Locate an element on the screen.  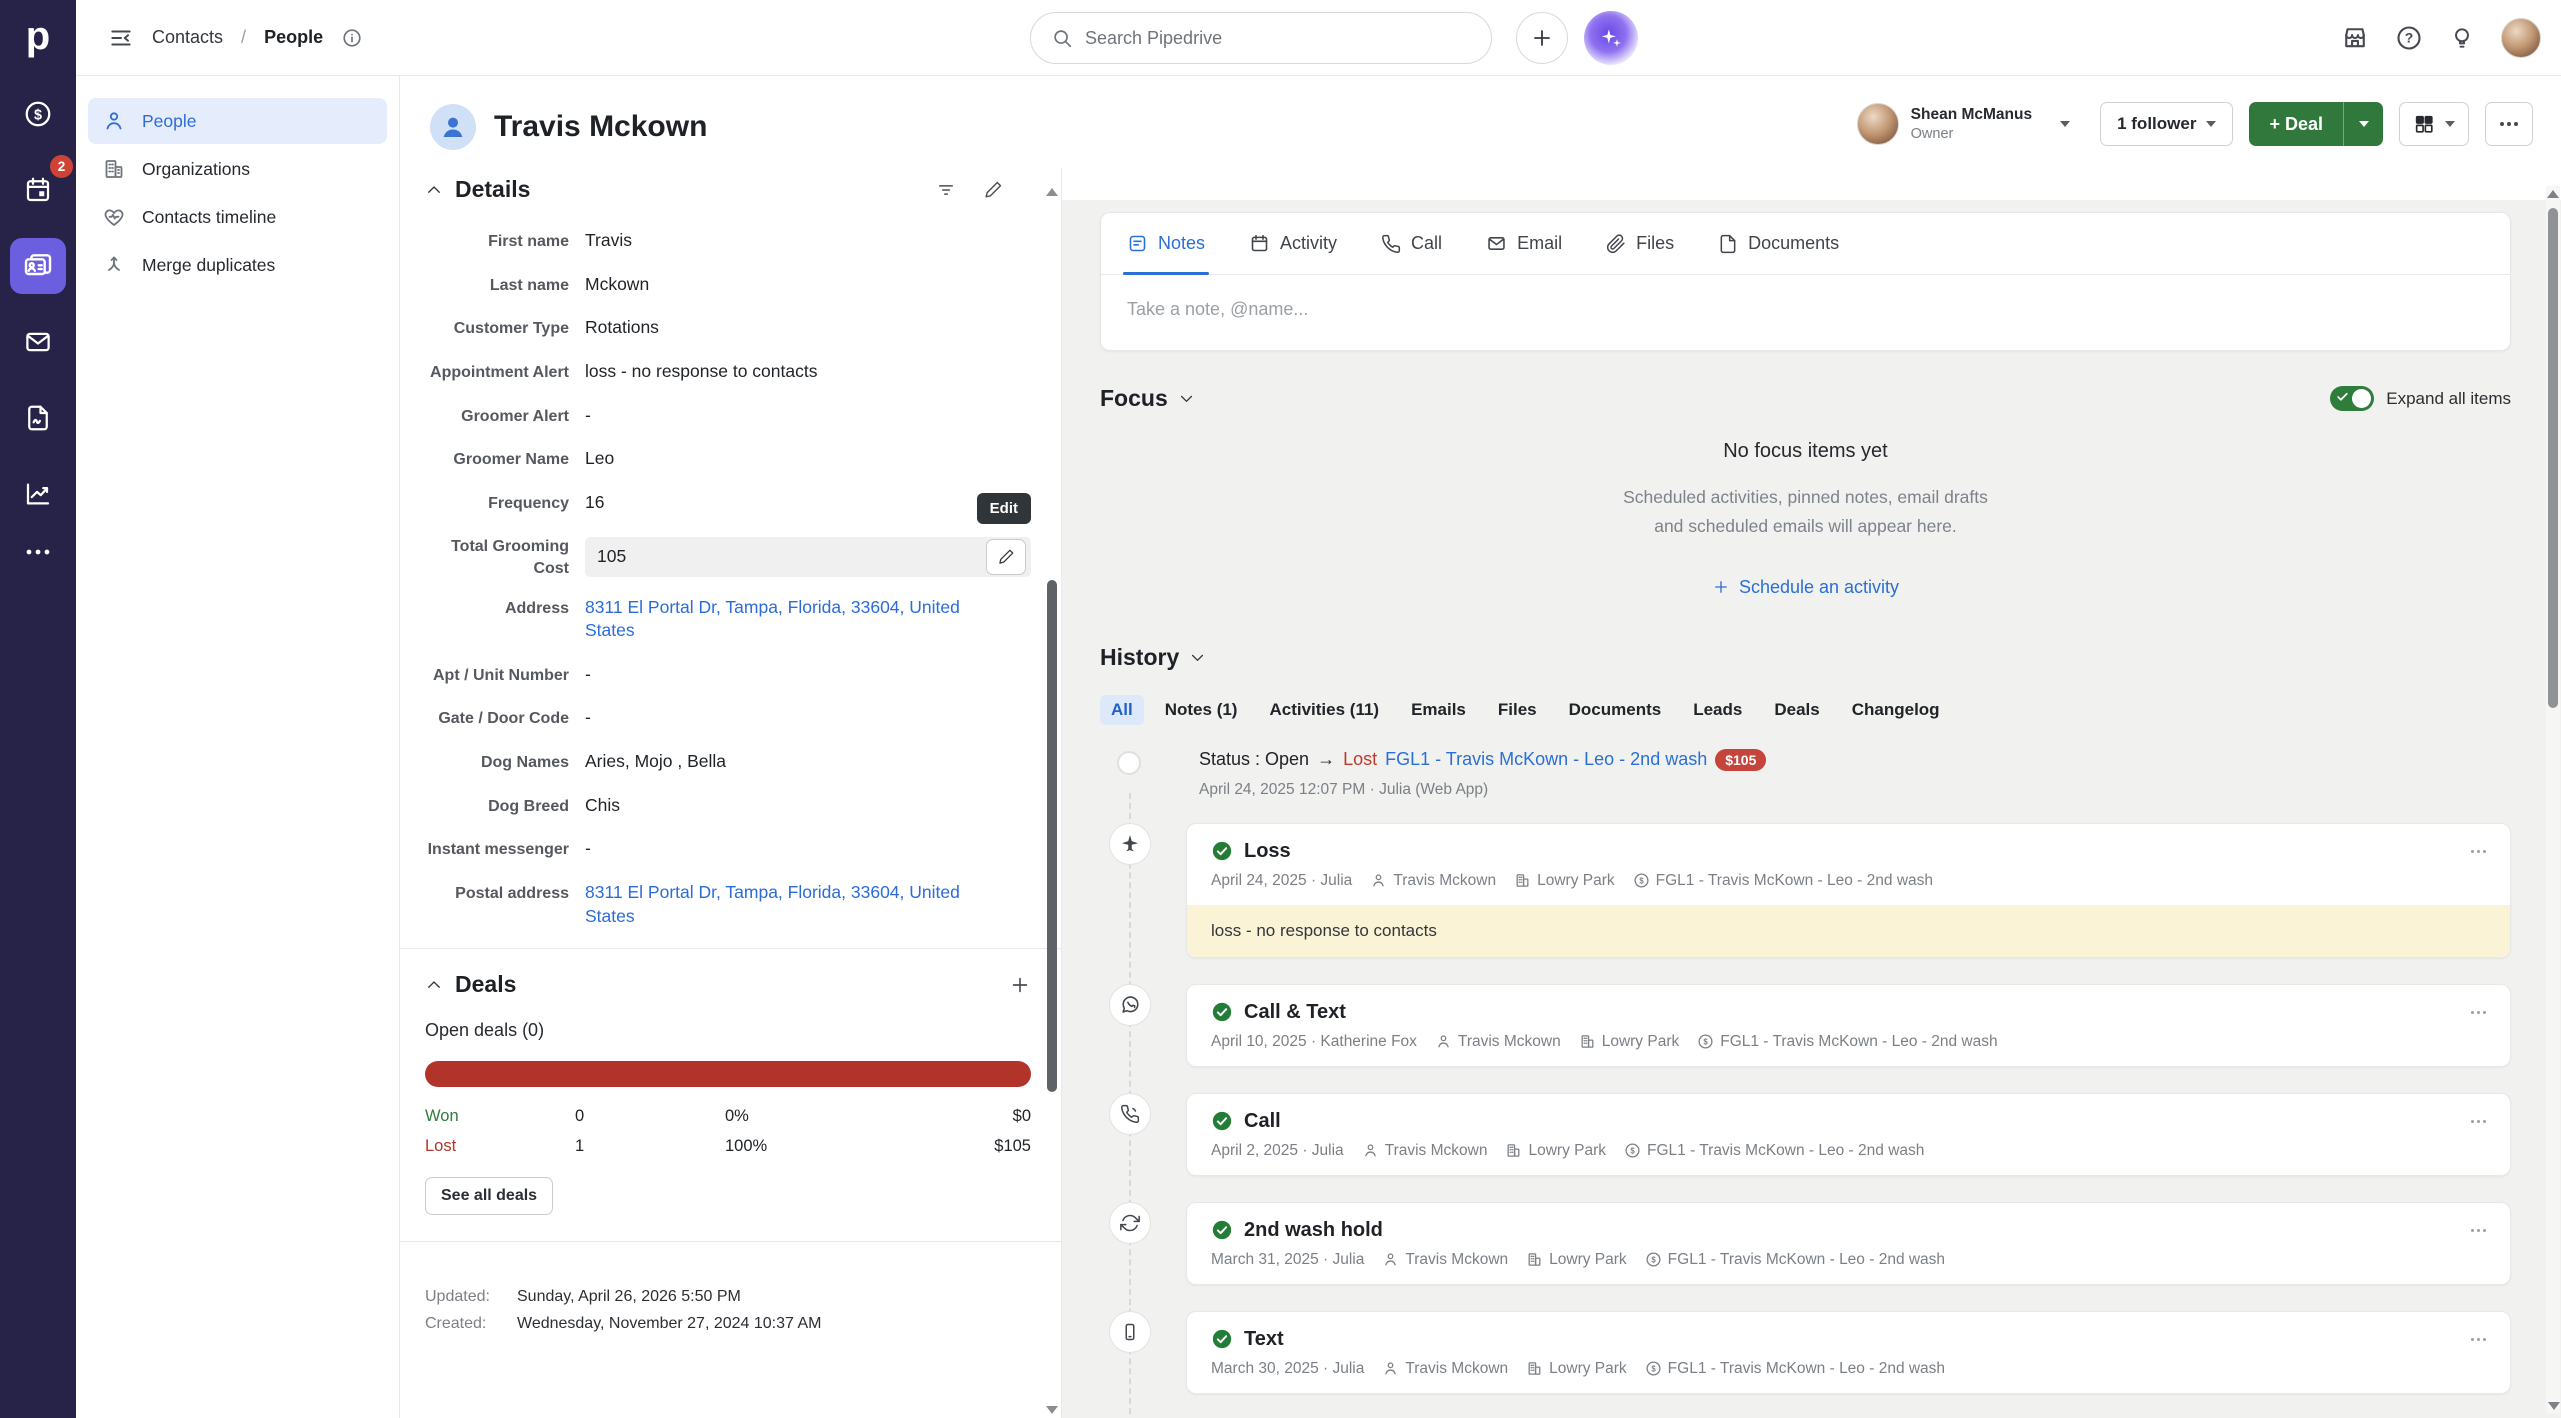
help-icon: ? is located at coordinates (2409, 38).